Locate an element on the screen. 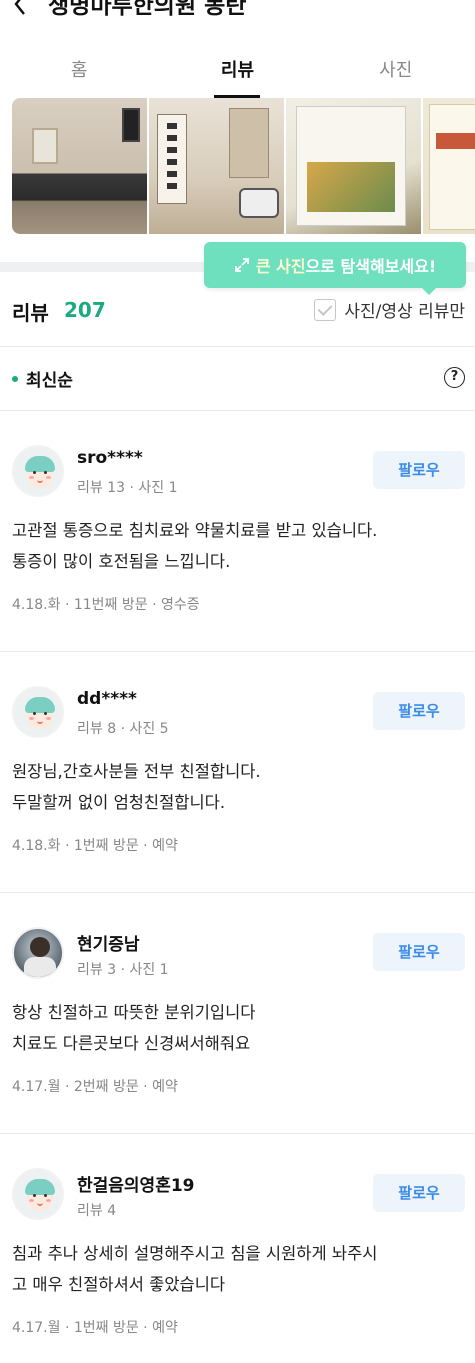 The height and width of the screenshot is (1363, 475). expand-icon is located at coordinates (241, 265).